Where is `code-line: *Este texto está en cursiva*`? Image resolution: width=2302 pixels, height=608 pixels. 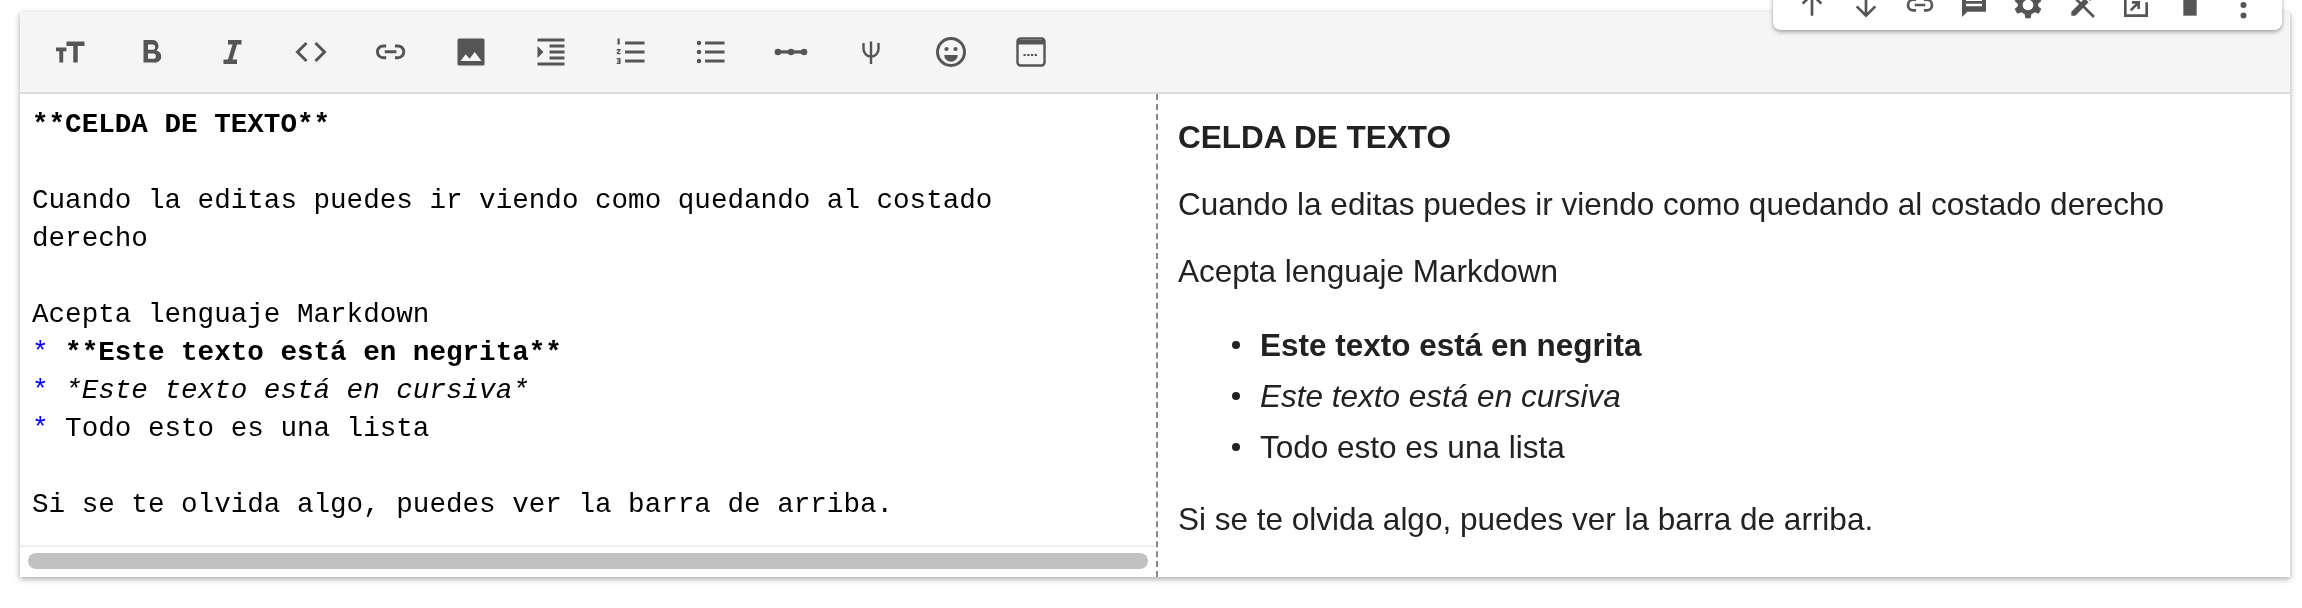 code-line: *Este texto está en cursiva* is located at coordinates (297, 390).